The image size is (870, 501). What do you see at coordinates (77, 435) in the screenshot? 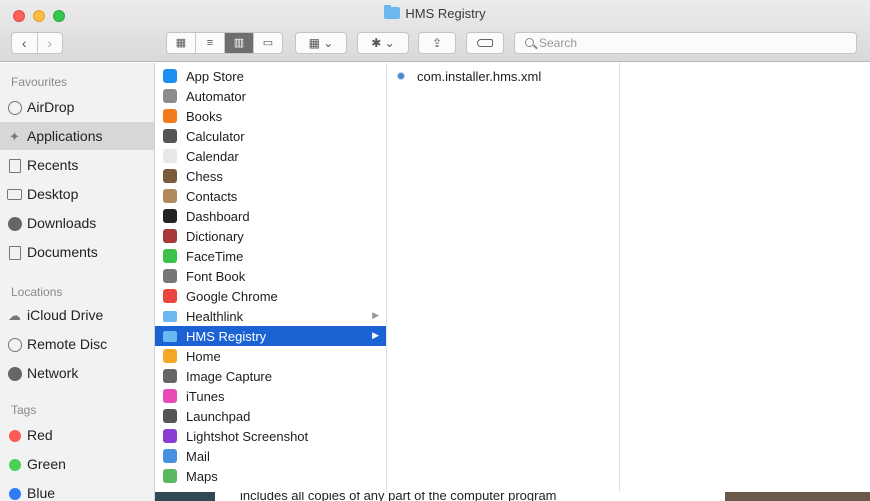
I see `sidebar-item-tag-red: Red` at bounding box center [77, 435].